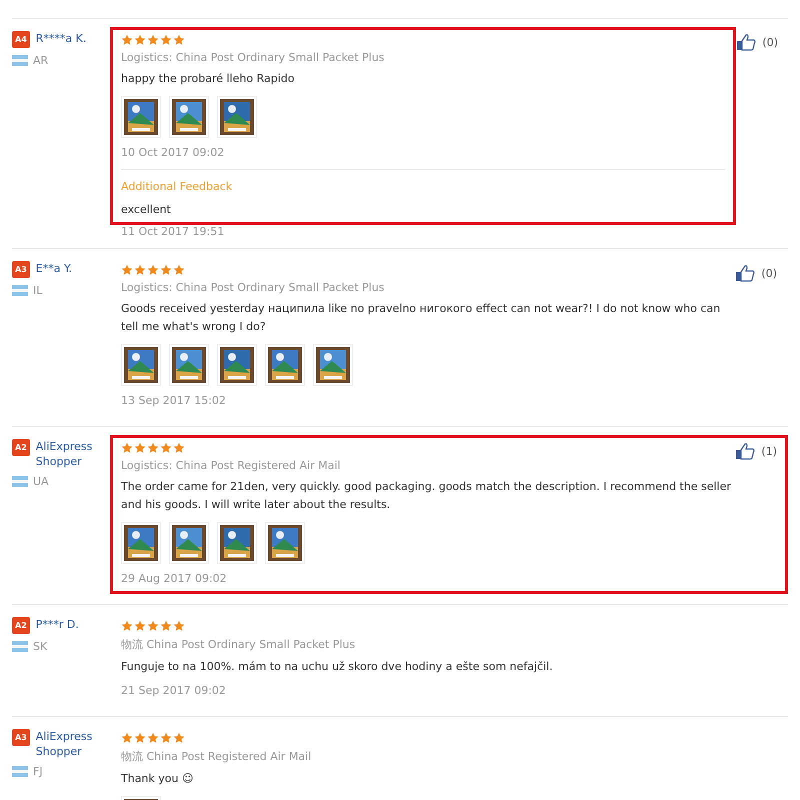 The image size is (800, 800). What do you see at coordinates (208, 79) in the screenshot?
I see `review-text: happy the probaré lleho Rapido` at bounding box center [208, 79].